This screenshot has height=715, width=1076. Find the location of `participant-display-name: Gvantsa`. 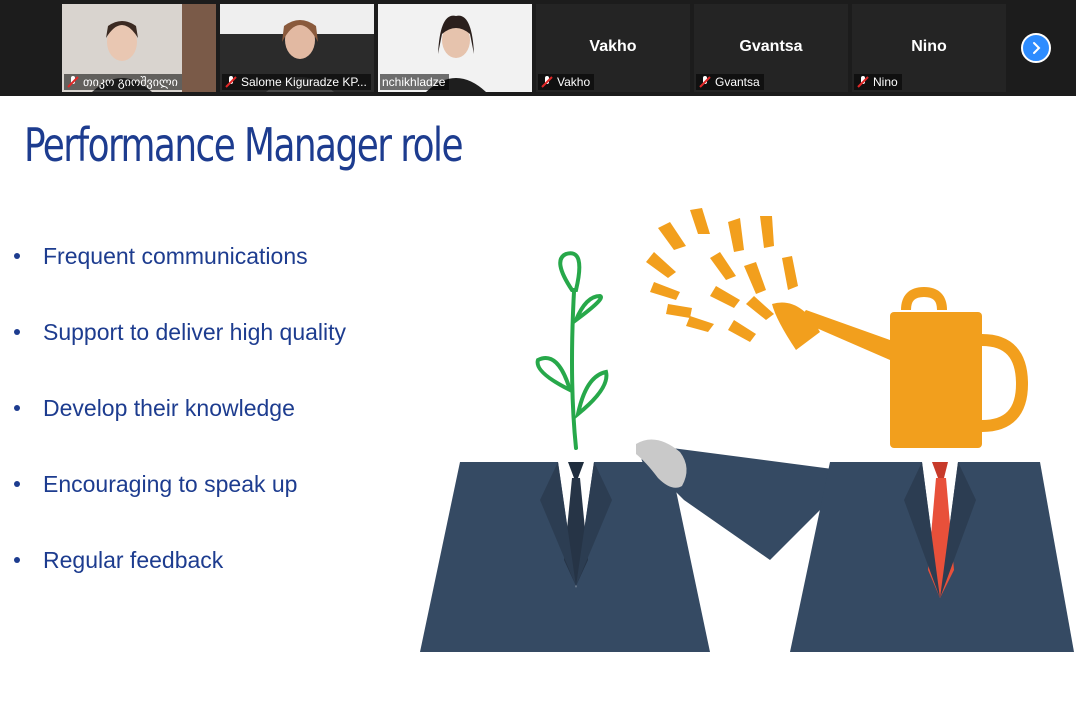

participant-display-name: Gvantsa is located at coordinates (771, 46).